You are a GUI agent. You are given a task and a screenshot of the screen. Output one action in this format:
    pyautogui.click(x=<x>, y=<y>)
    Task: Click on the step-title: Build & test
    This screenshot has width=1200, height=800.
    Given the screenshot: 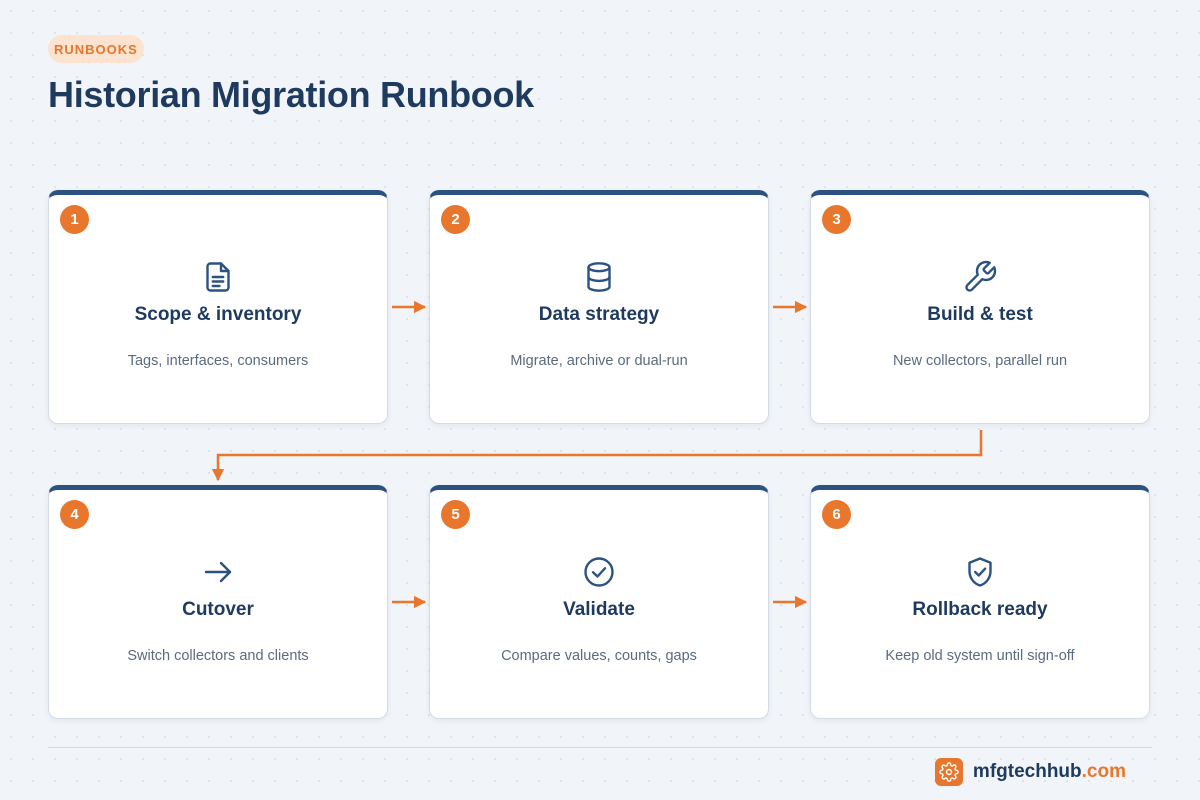 What is the action you would take?
    pyautogui.click(x=980, y=314)
    